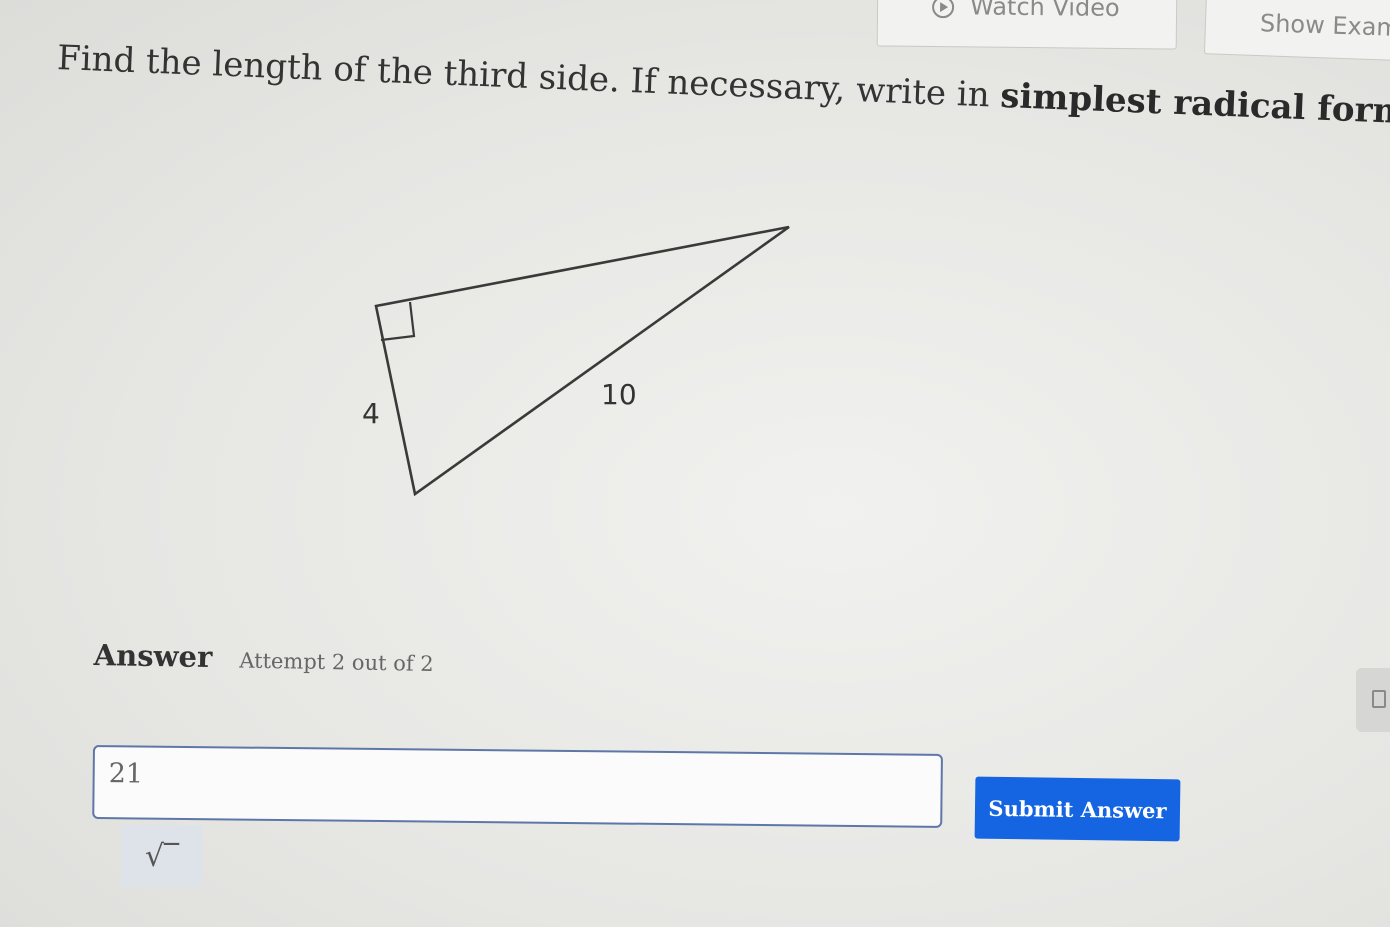 This screenshot has width=1390, height=927. What do you see at coordinates (336, 662) in the screenshot?
I see `attempt-counter: Attempt 2 out of 2` at bounding box center [336, 662].